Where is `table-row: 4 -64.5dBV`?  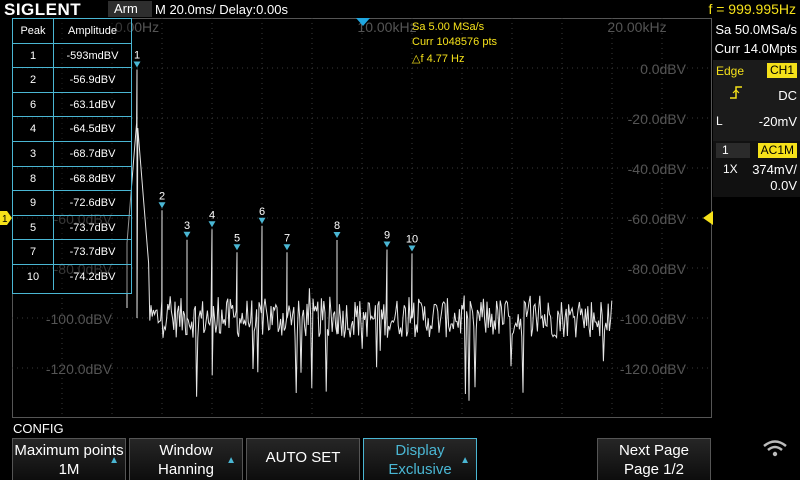
table-row: 4 -64.5dBV is located at coordinates (72, 129).